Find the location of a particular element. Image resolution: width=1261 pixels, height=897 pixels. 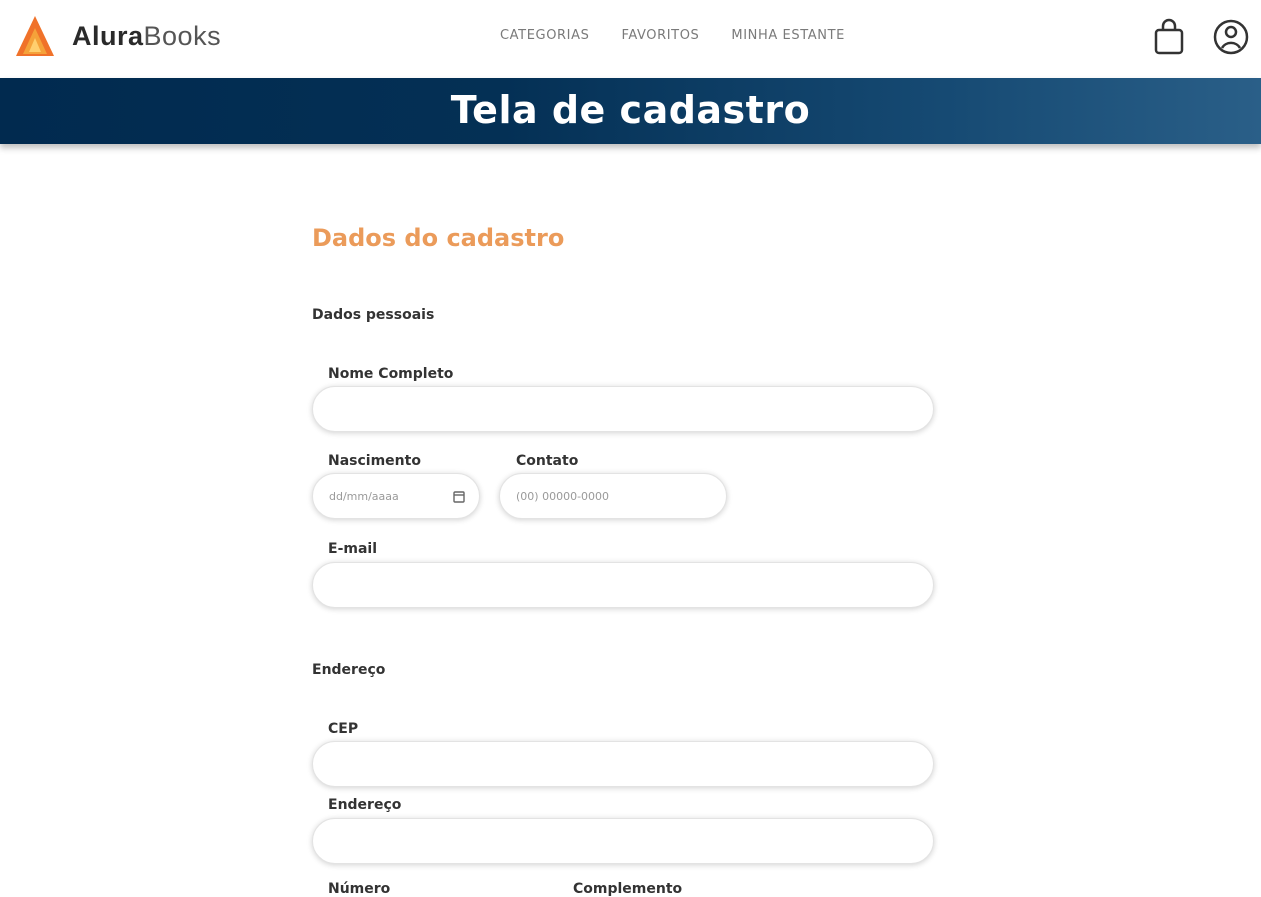

birth-date-input: dd/mm/aaaa is located at coordinates (396, 496).